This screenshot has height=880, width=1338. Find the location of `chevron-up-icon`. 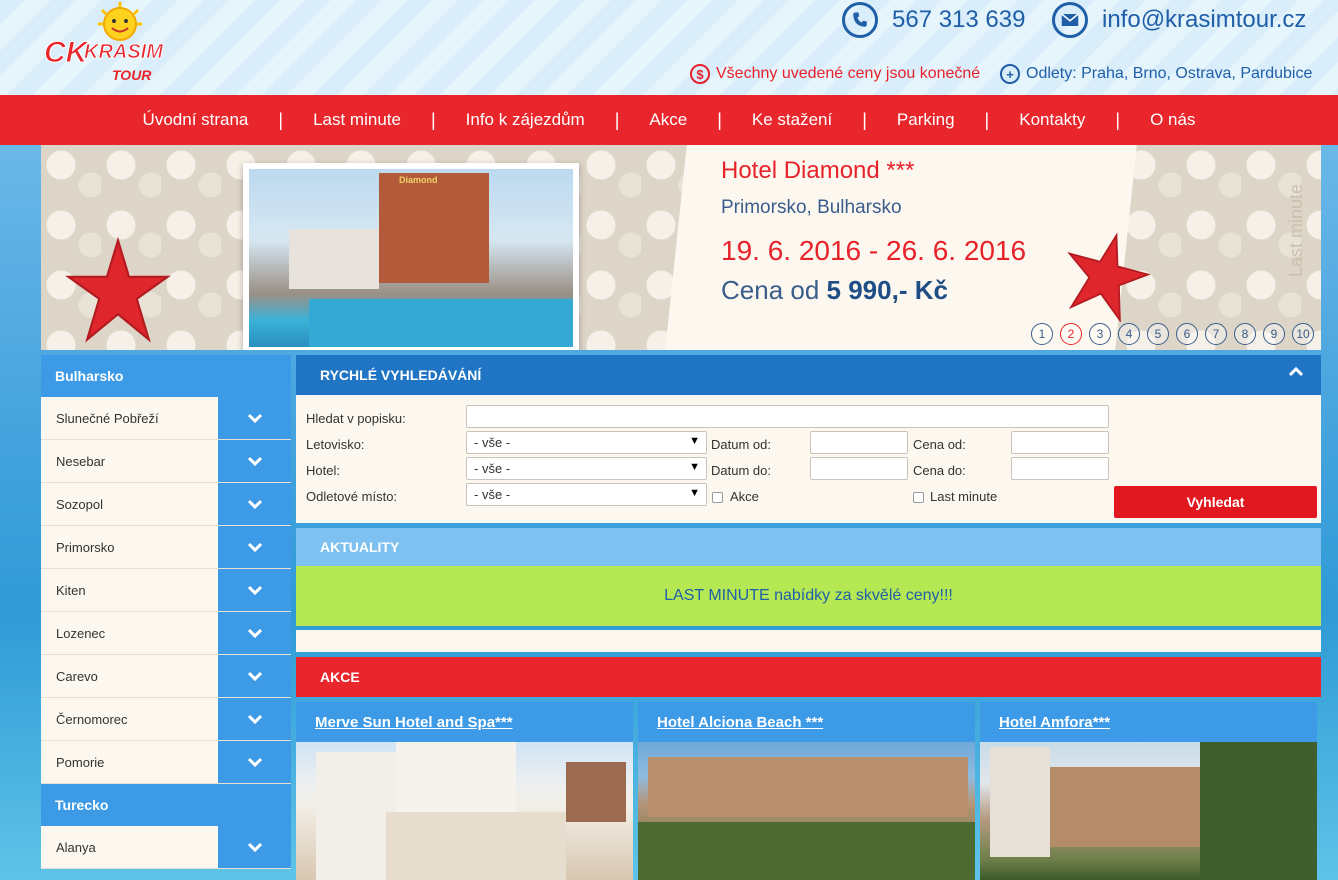

chevron-up-icon is located at coordinates (1296, 372).